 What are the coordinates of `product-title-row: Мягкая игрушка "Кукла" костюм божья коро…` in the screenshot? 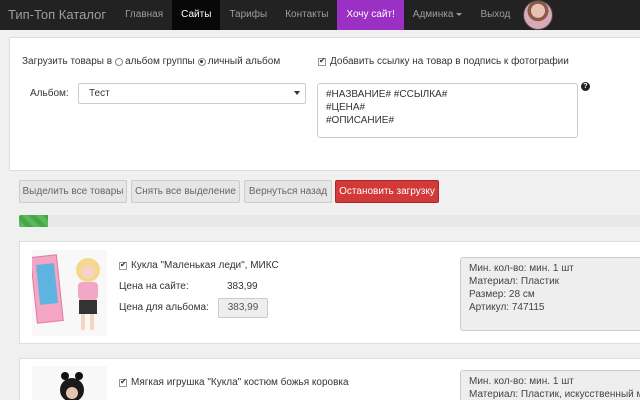 It's located at (234, 382).